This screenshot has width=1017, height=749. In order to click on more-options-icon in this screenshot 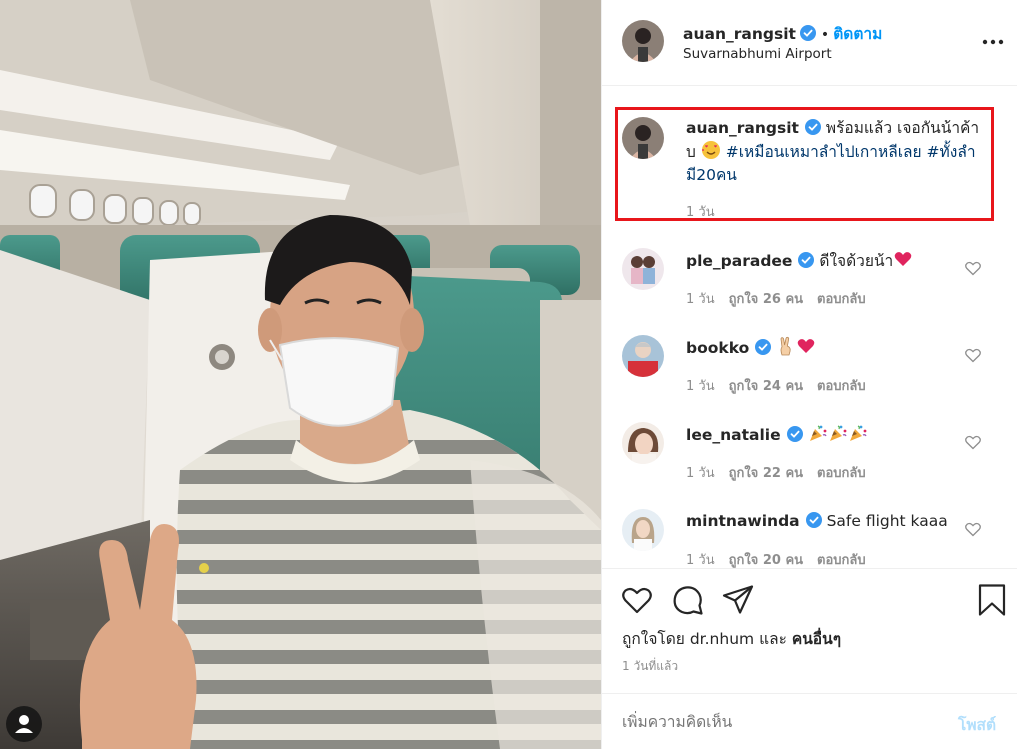, I will do `click(993, 42)`.